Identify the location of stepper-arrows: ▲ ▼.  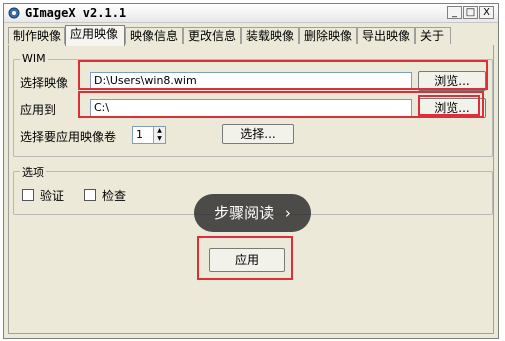
(159, 135).